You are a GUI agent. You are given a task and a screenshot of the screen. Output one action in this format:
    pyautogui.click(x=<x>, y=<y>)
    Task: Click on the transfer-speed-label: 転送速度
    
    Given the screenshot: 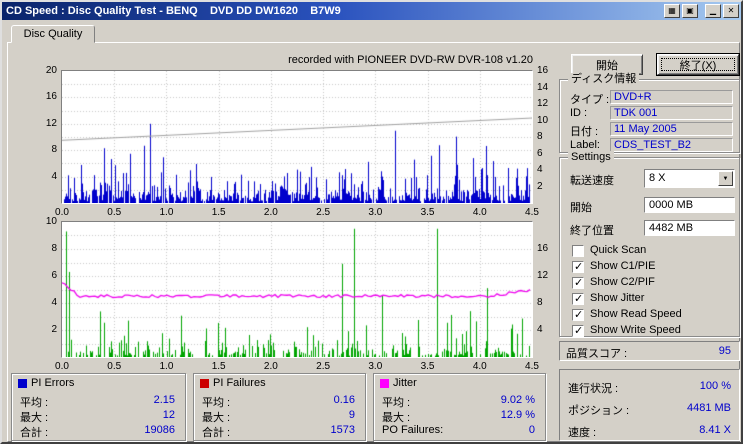 What is the action you would take?
    pyautogui.click(x=592, y=181)
    